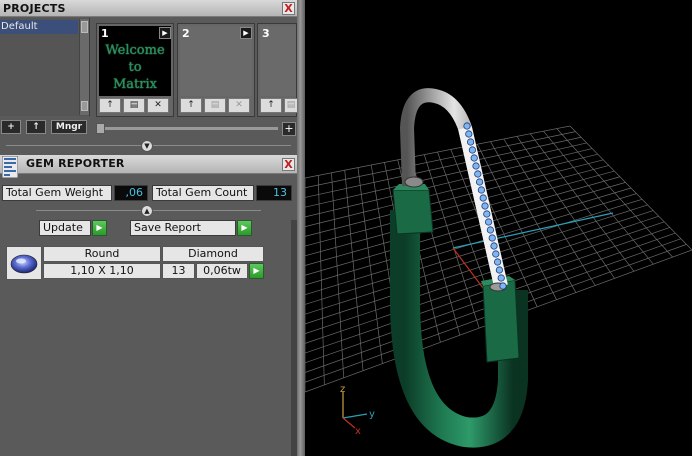  I want to click on axis-z-label: z, so click(342, 389).